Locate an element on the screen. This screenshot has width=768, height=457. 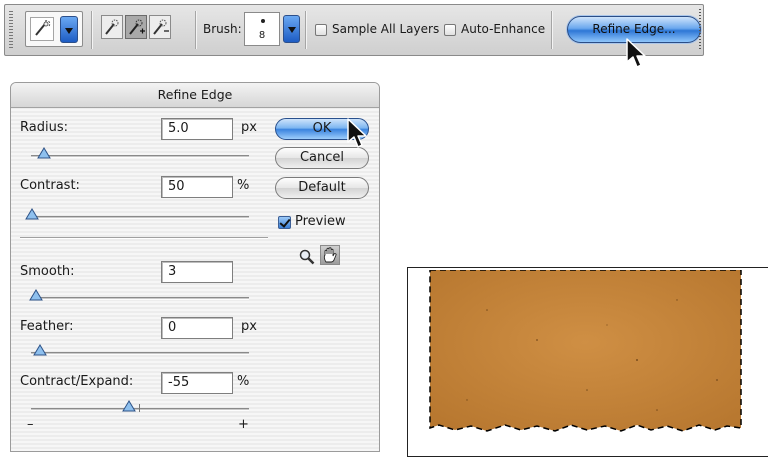
tool-preset-picker is located at coordinates (54, 29).